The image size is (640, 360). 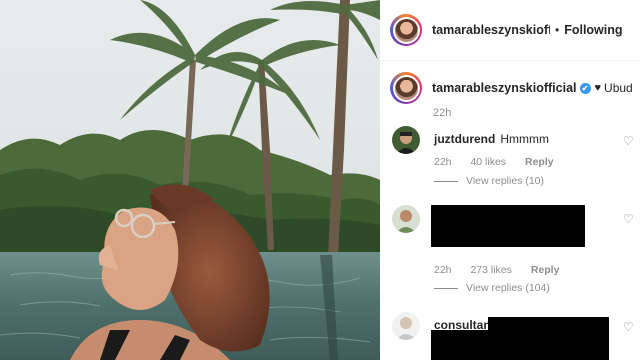 I want to click on commenter-username: juztdurend, so click(x=464, y=139).